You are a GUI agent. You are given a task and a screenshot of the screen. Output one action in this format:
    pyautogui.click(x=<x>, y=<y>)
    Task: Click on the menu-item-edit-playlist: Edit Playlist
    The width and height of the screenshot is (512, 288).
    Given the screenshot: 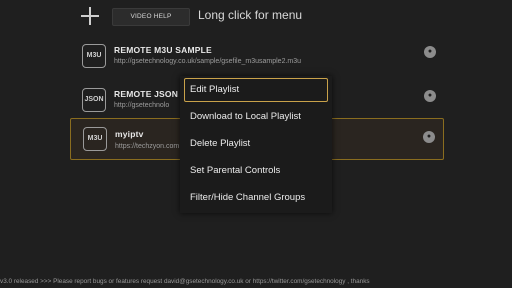 What is the action you would take?
    pyautogui.click(x=256, y=90)
    